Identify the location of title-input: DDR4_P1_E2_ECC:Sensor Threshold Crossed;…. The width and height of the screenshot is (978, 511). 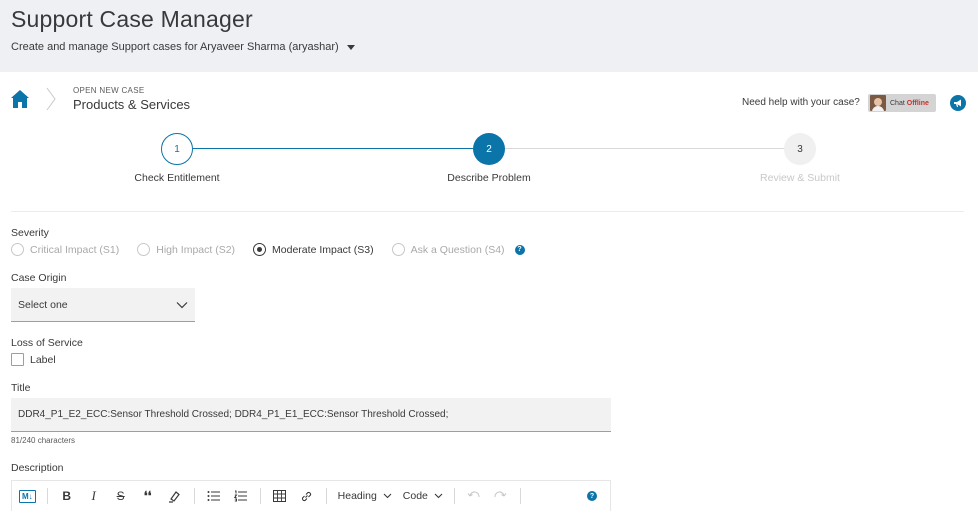
(311, 415).